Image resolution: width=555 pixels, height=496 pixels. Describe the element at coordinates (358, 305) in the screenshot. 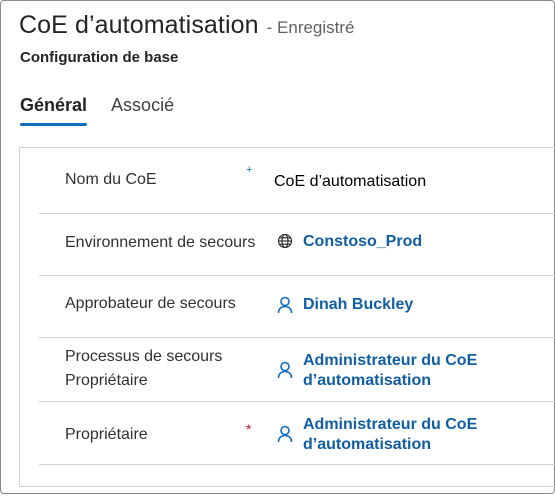

I see `backup-approver-link: Dinah Buckley` at that location.